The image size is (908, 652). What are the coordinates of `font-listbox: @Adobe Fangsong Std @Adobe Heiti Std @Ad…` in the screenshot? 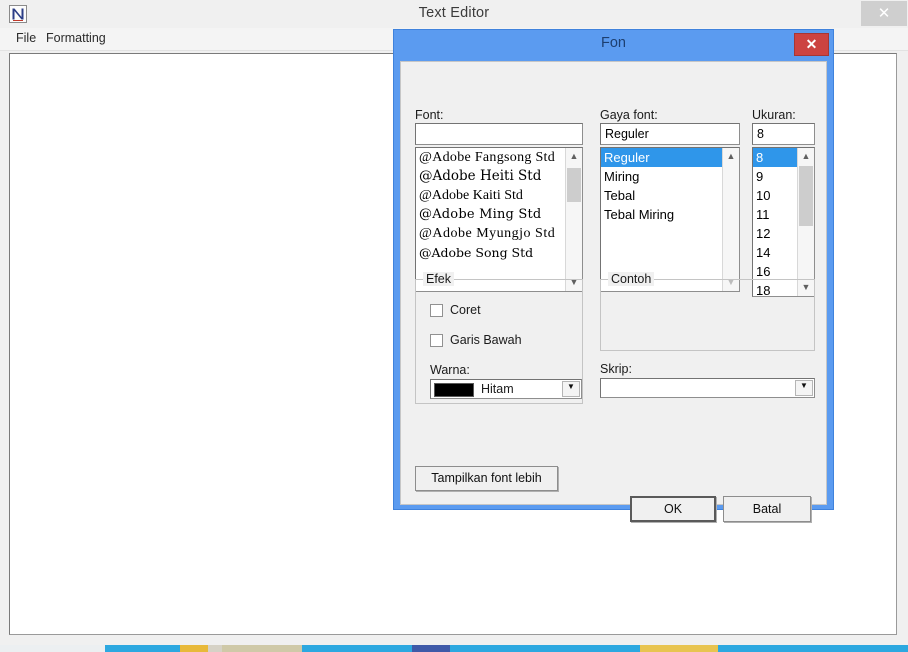 It's located at (499, 219).